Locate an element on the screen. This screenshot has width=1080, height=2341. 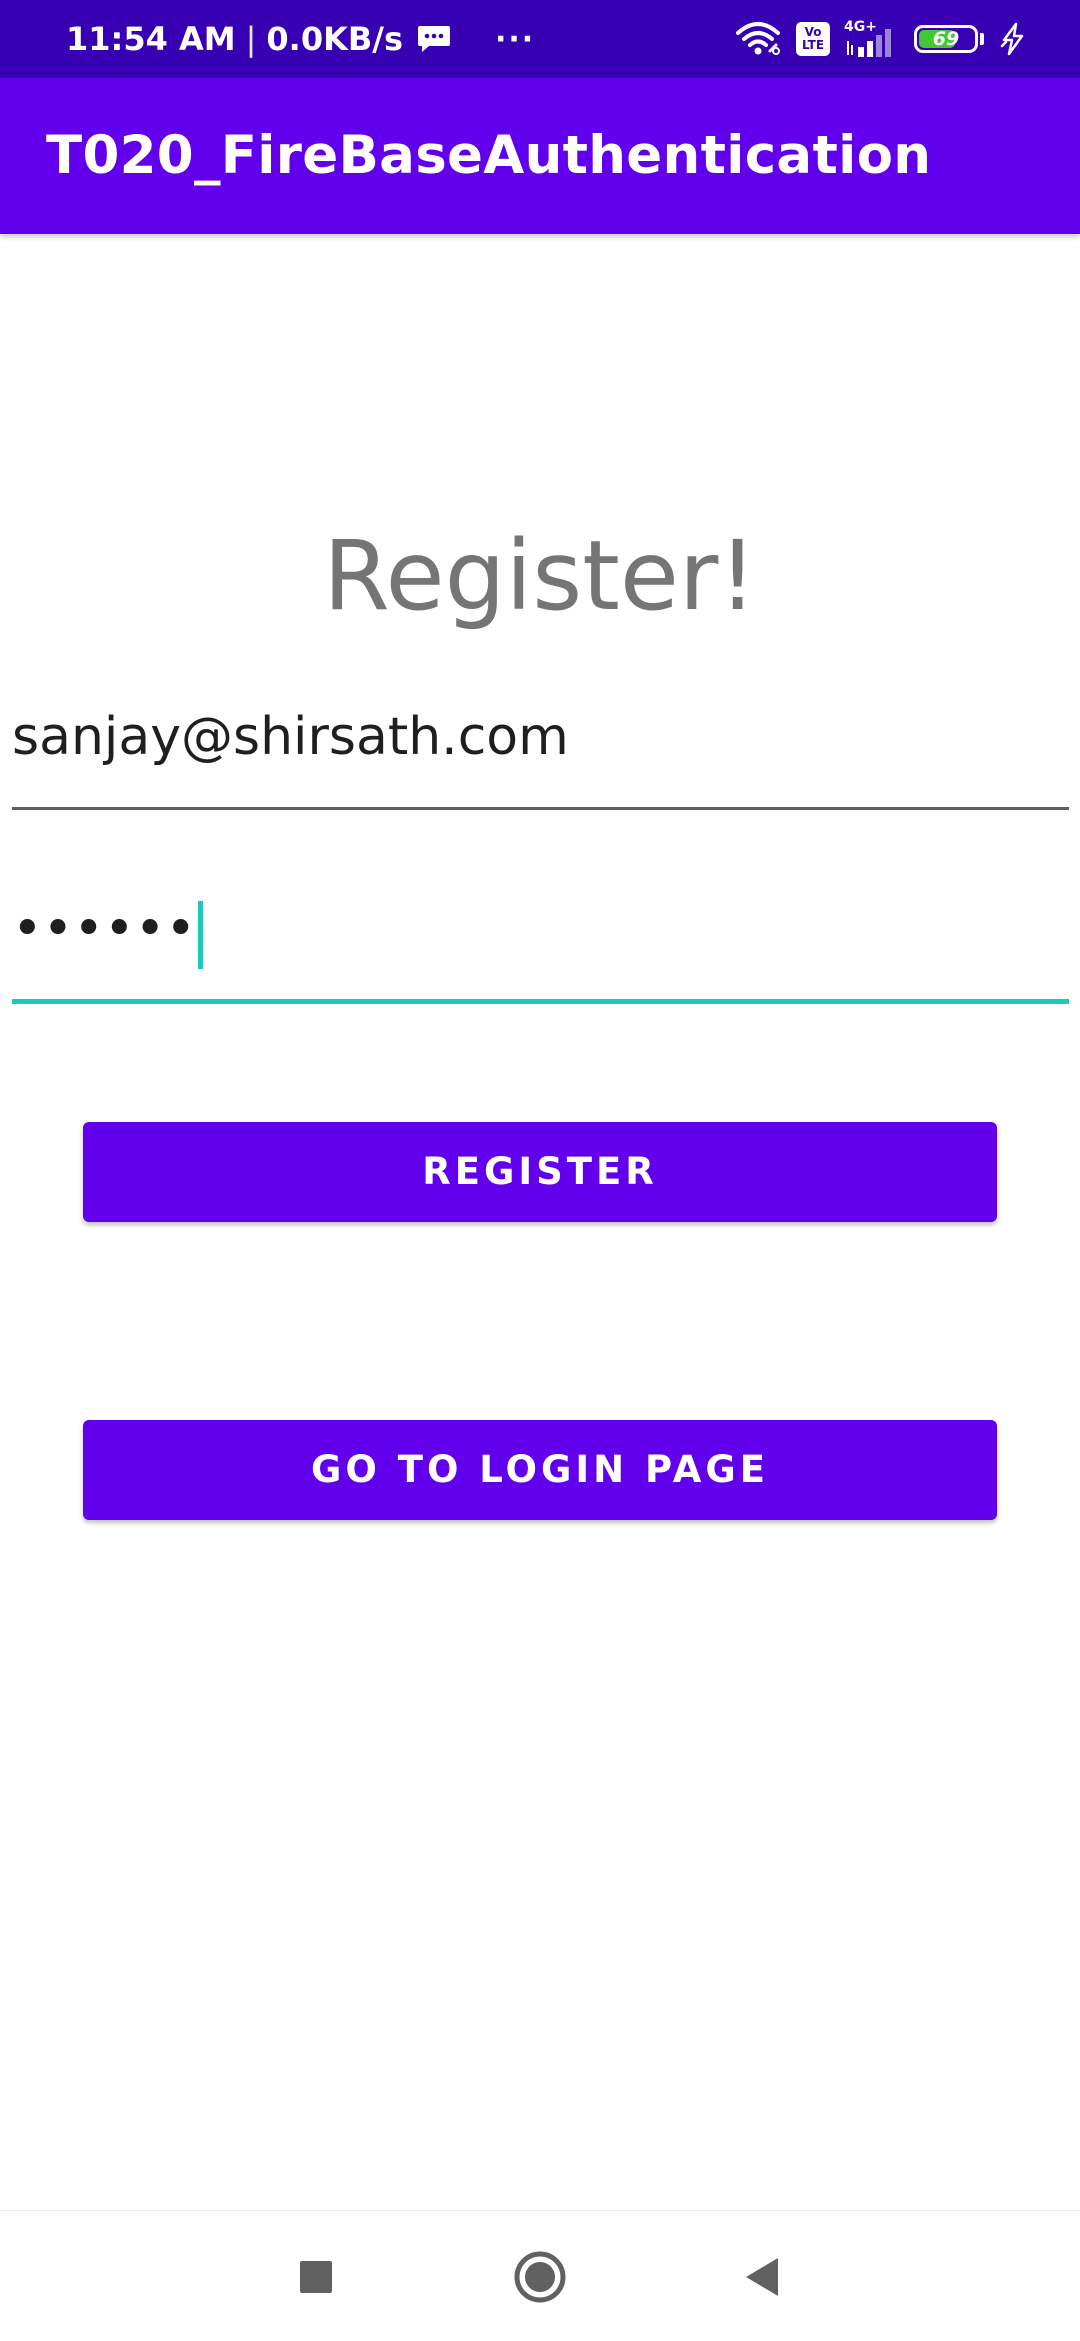
go-to-login-button: GO TO LOGIN PAGE is located at coordinates (540, 1470).